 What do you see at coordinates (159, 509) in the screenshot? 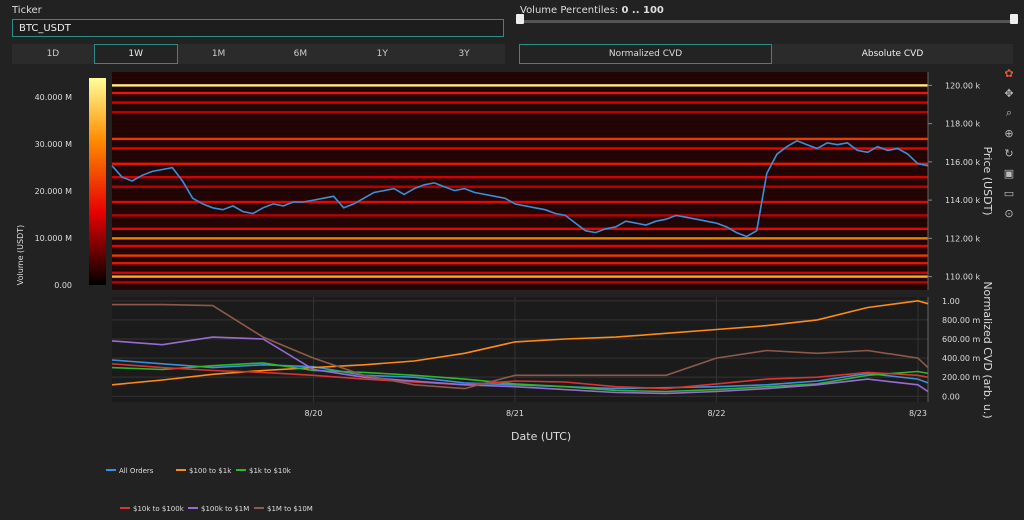
I see `legend-label: $10k to $100k` at bounding box center [159, 509].